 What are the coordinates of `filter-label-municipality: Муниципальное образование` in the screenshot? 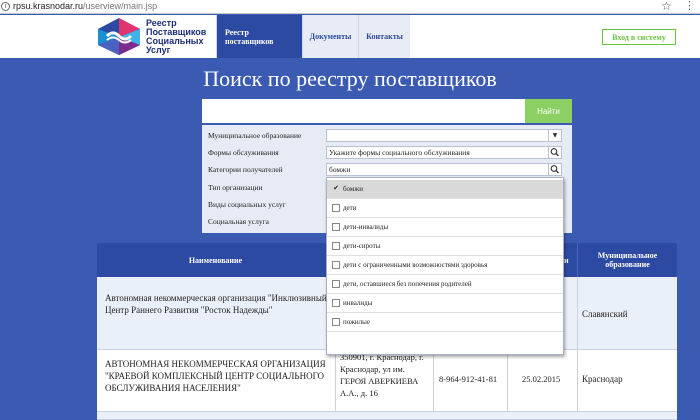 It's located at (255, 135).